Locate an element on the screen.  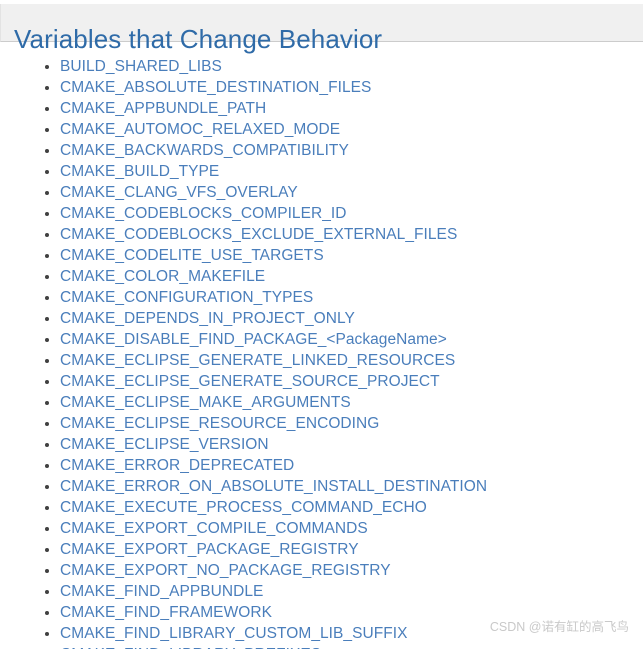
list-item: CMAKE_EXECUTE_PROCESS_COMMAND_ECHO is located at coordinates (321, 507).